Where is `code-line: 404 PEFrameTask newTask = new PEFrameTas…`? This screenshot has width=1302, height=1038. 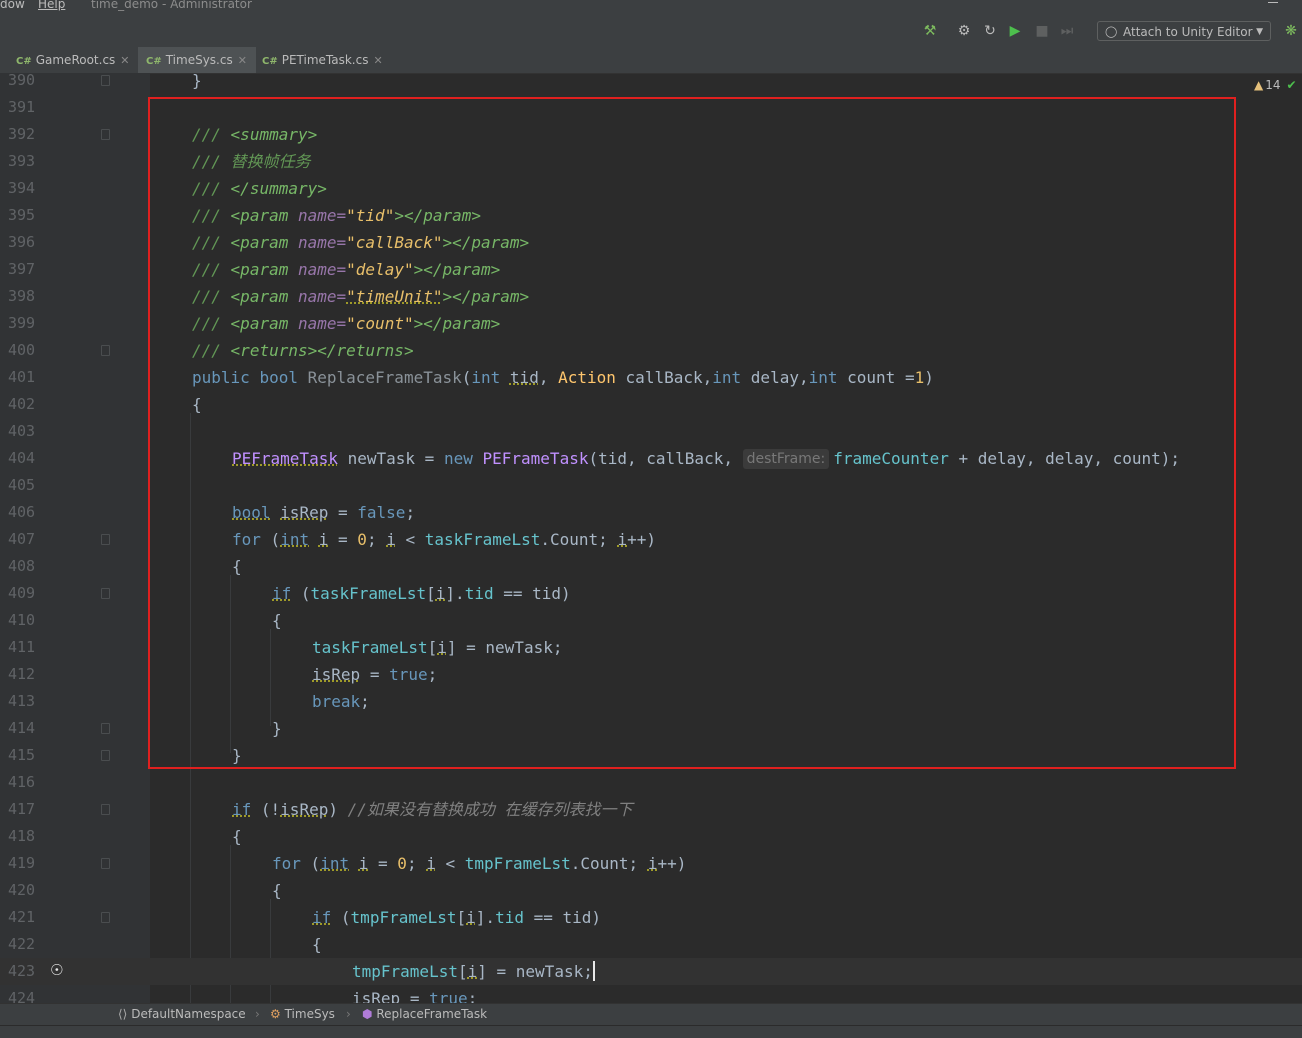
code-line: 404 PEFrameTask newTask = new PEFrameTas… is located at coordinates (651, 458).